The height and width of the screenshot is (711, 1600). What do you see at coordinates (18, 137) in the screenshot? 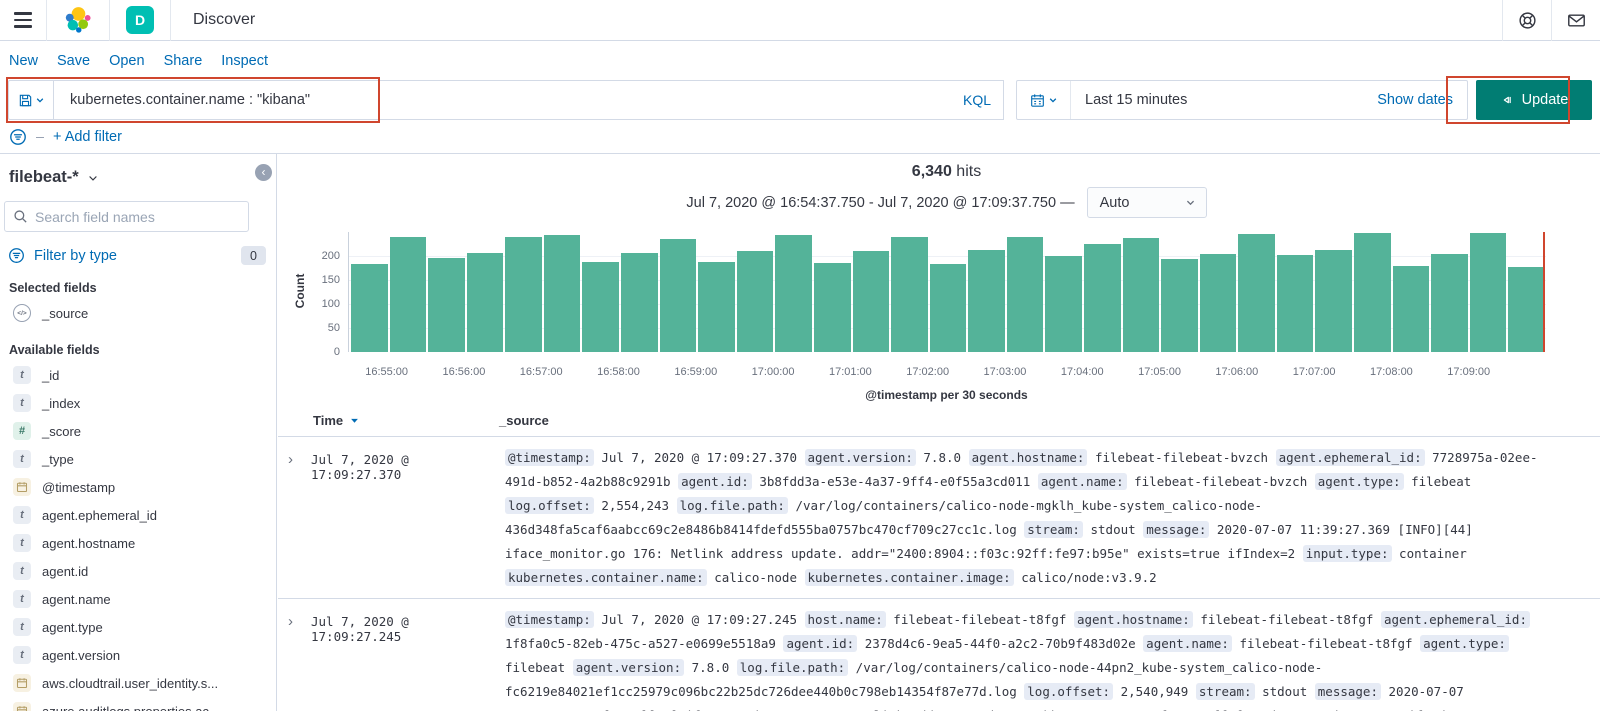
I see `pinned-filters-icon` at bounding box center [18, 137].